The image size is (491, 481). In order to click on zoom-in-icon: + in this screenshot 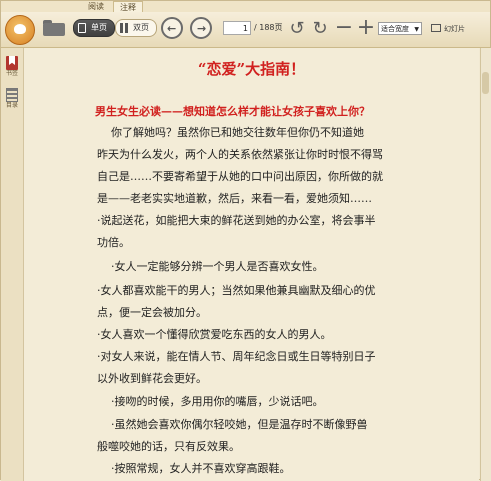, I will do `click(366, 28)`.